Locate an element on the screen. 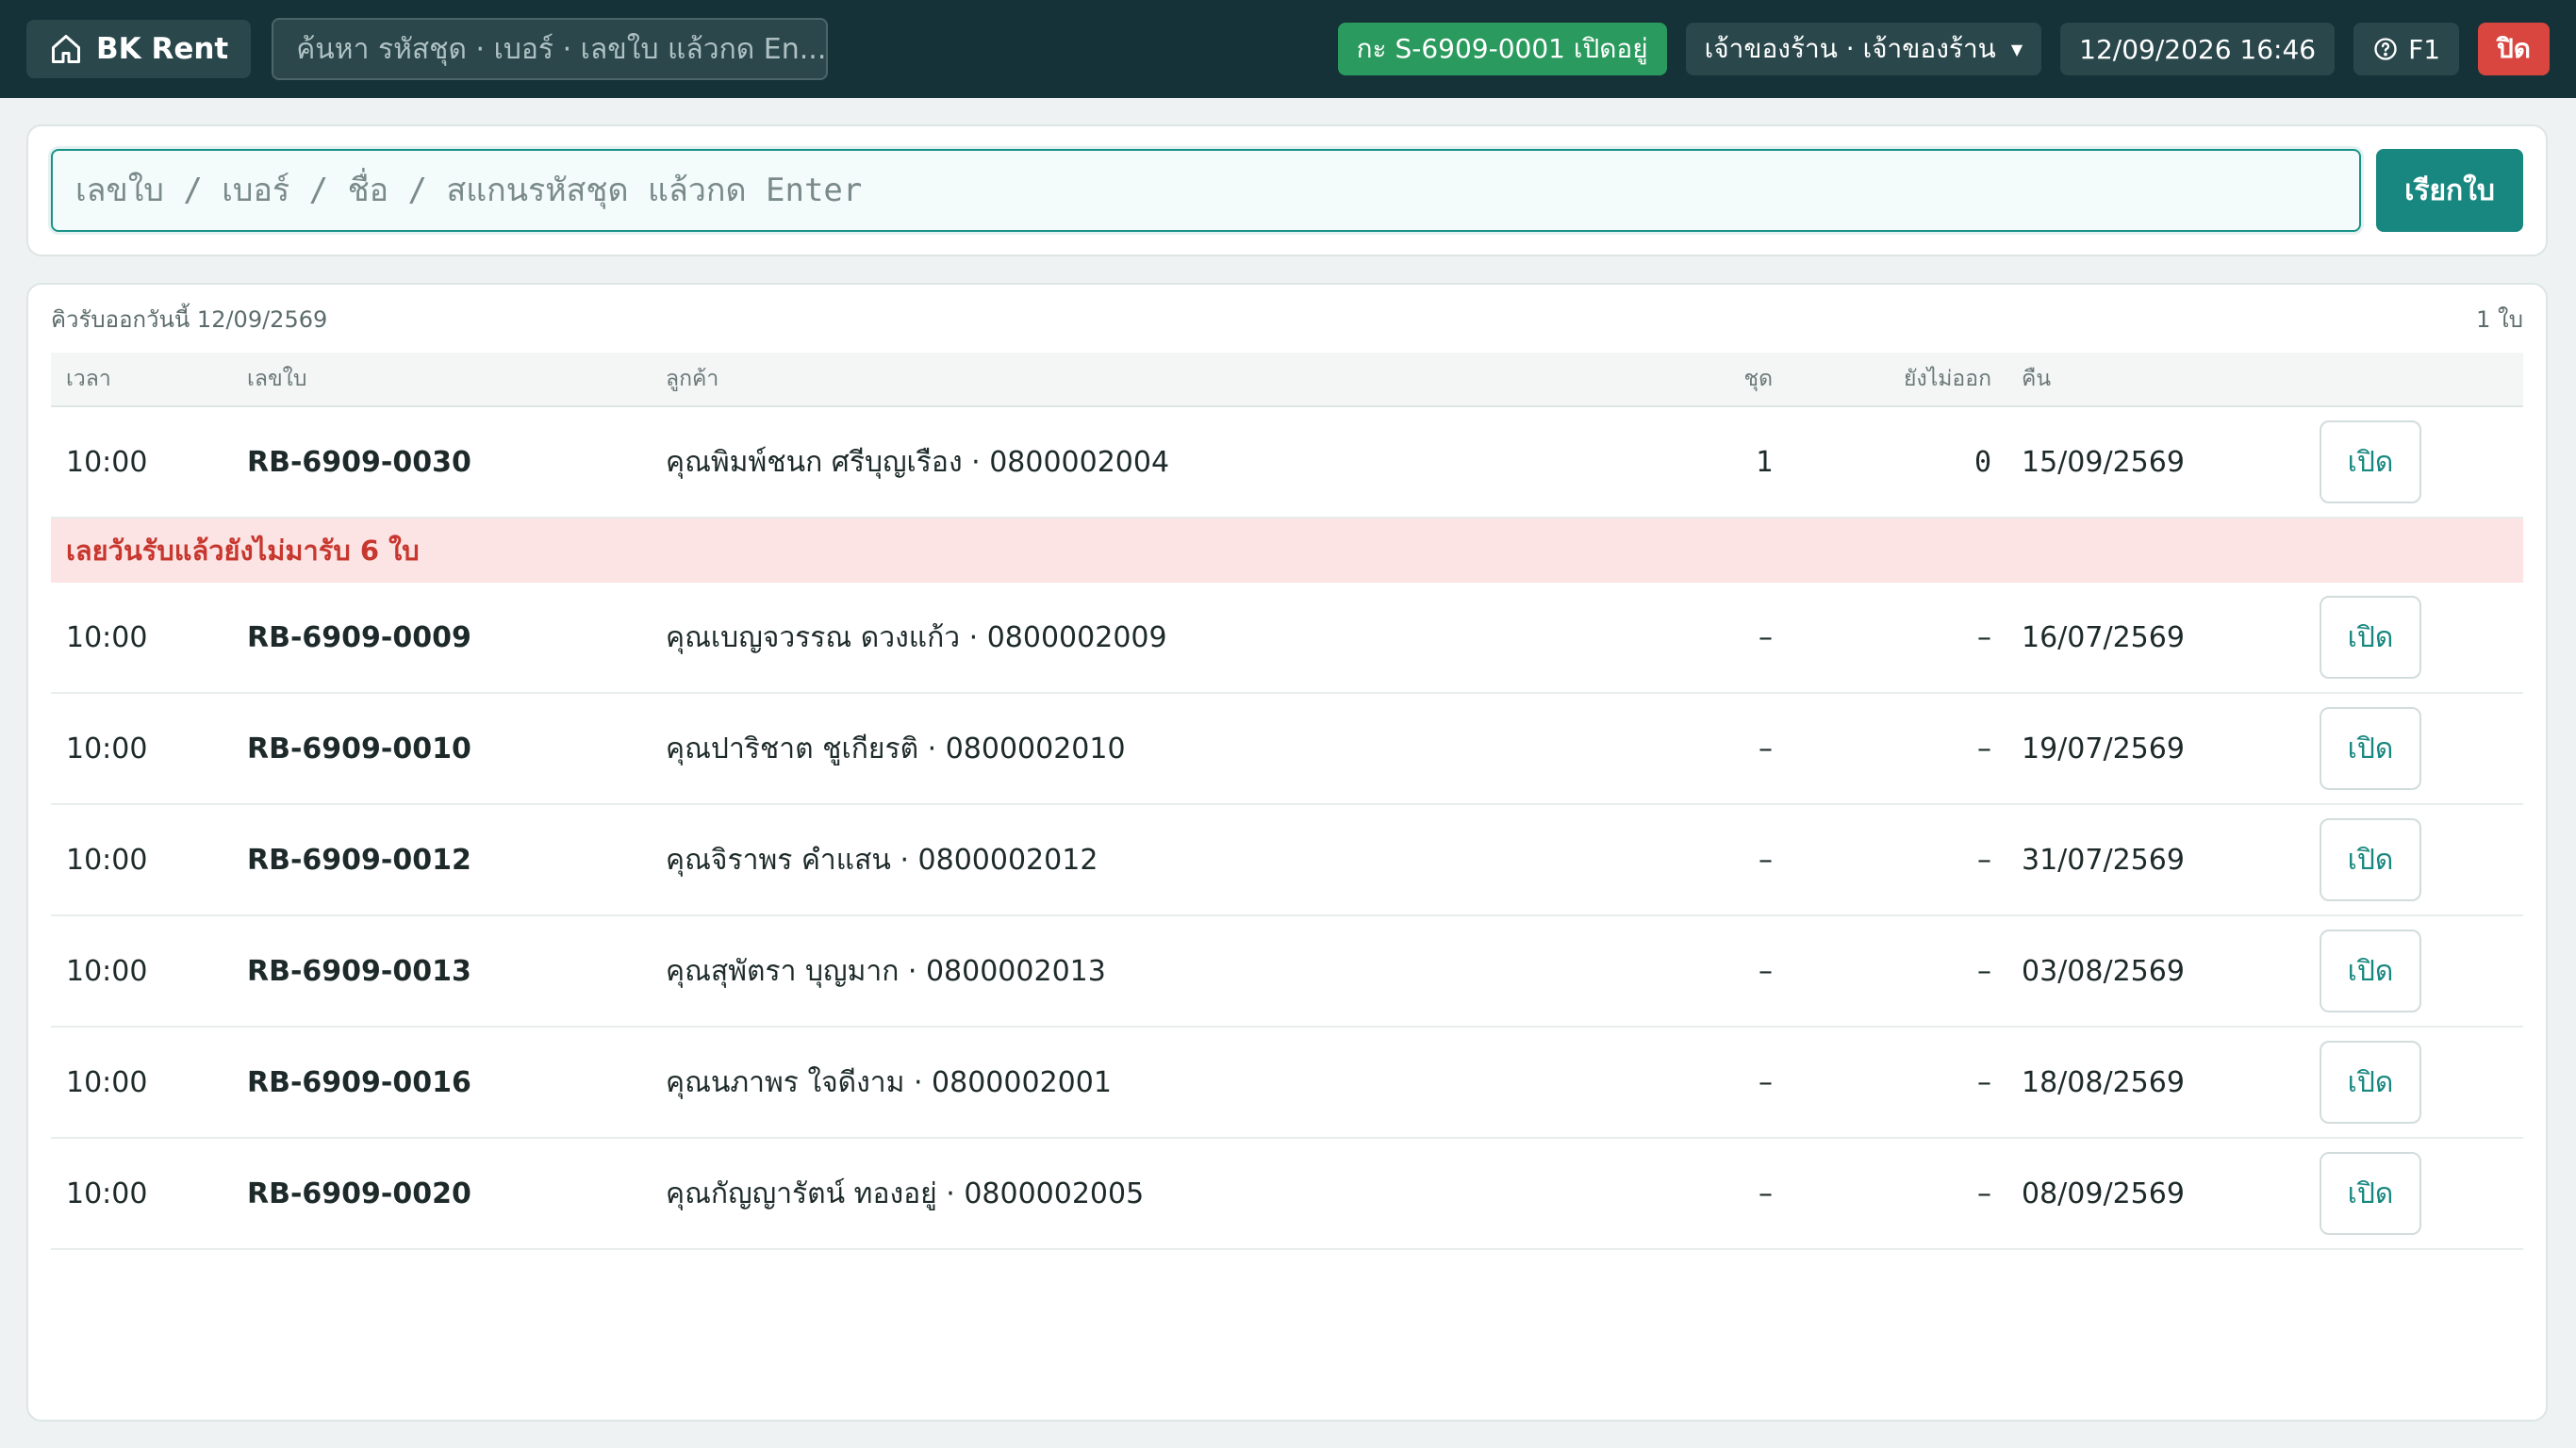 The height and width of the screenshot is (1448, 2576). user-menu-button: เจ้าของร้าน · เจ้าของร้าน ▼ is located at coordinates (1863, 49).